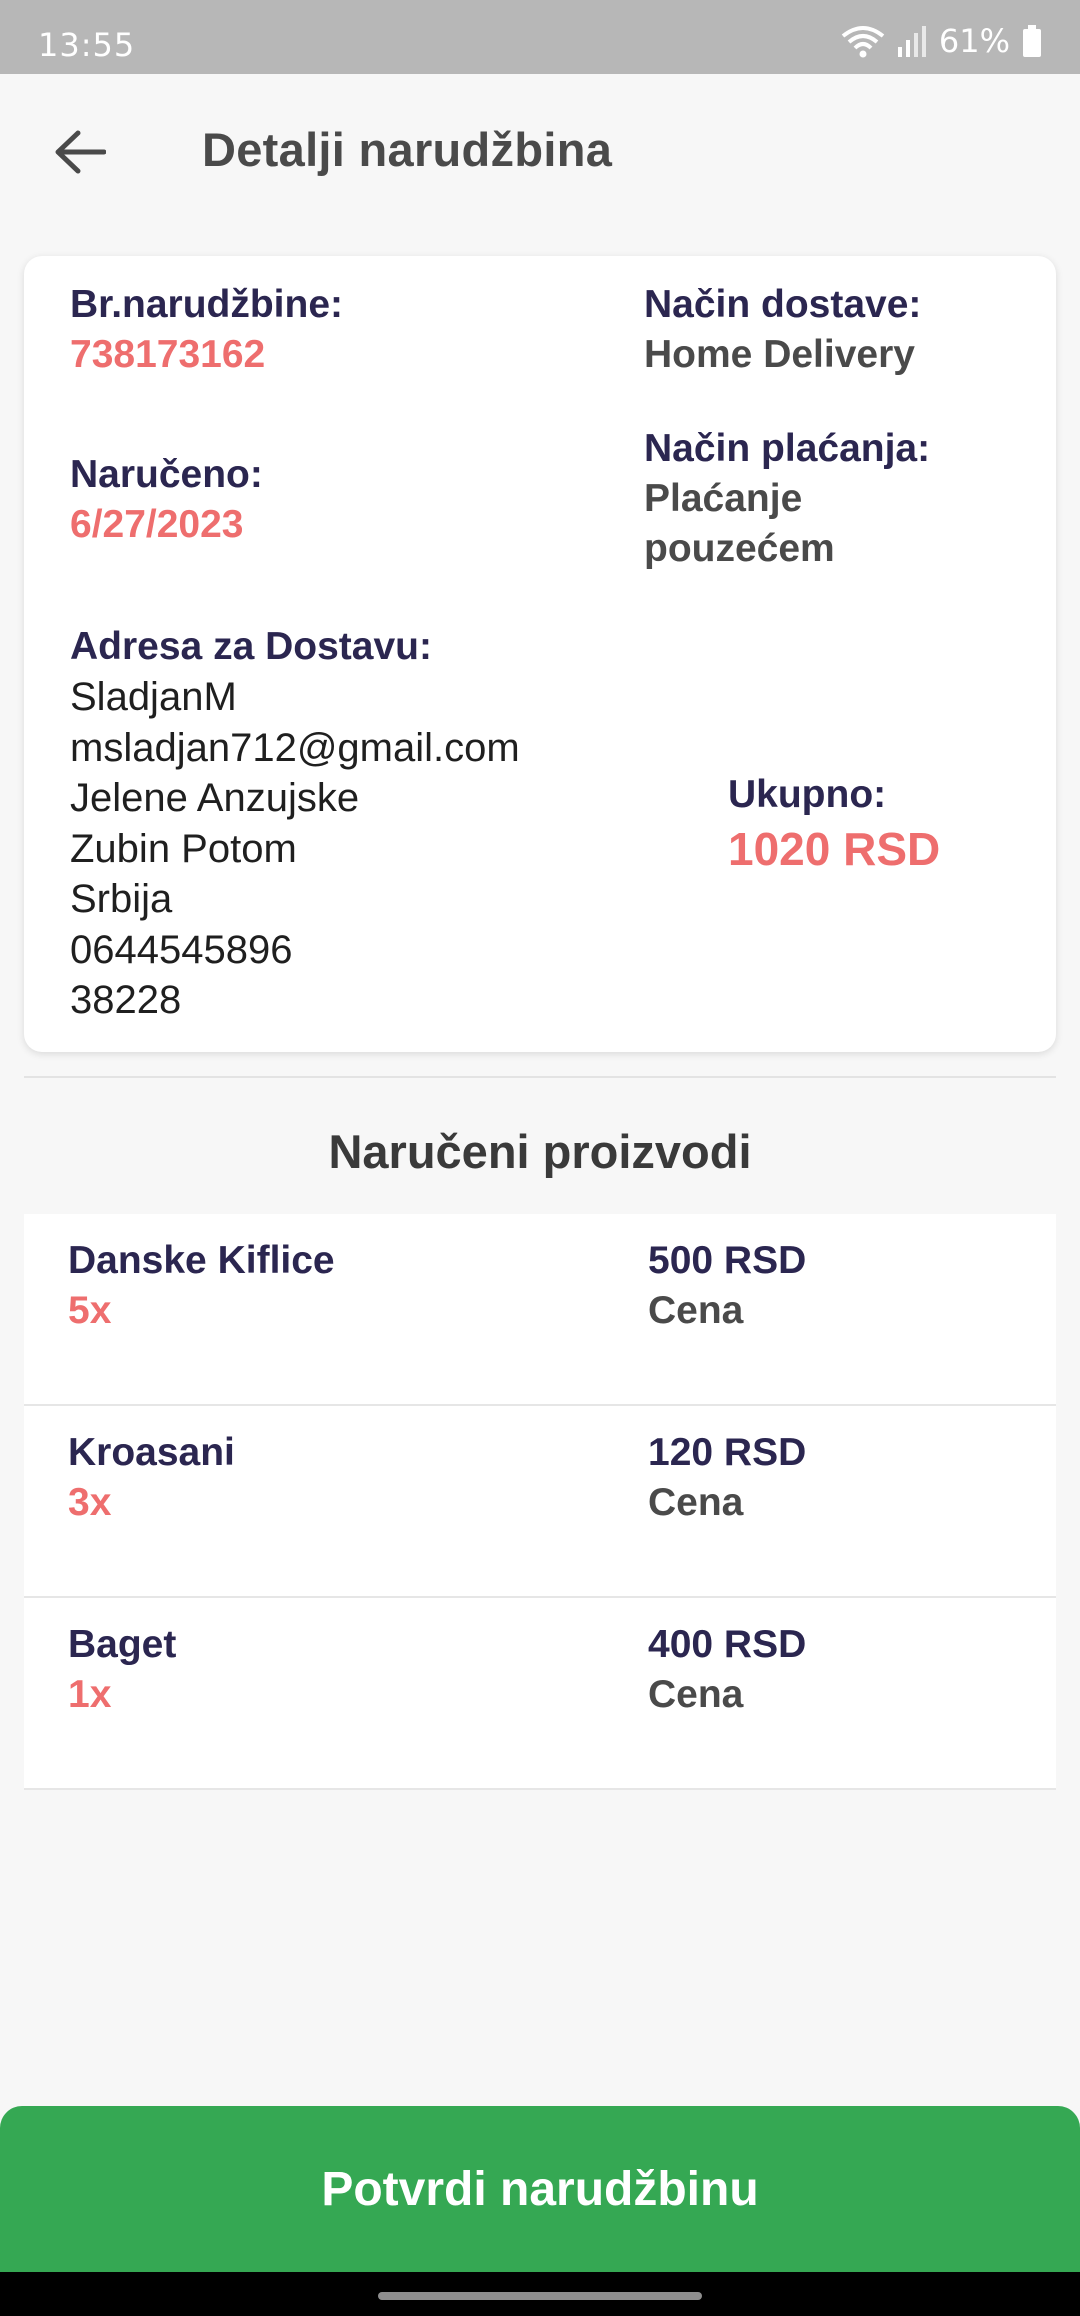 The image size is (1080, 2316). What do you see at coordinates (787, 448) in the screenshot?
I see `payment-method-label: Način plaćanja:` at bounding box center [787, 448].